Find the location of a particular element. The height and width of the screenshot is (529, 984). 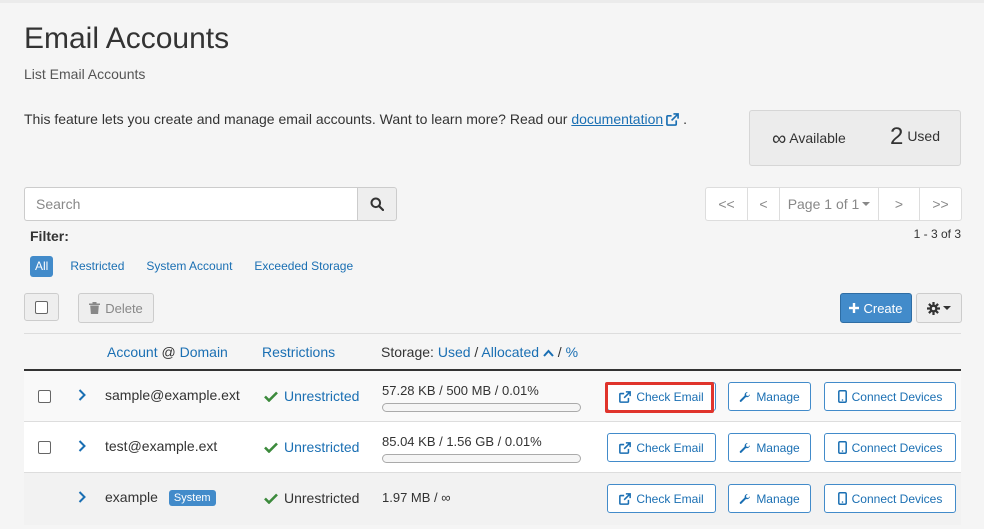

first-page-button: << is located at coordinates (726, 204).